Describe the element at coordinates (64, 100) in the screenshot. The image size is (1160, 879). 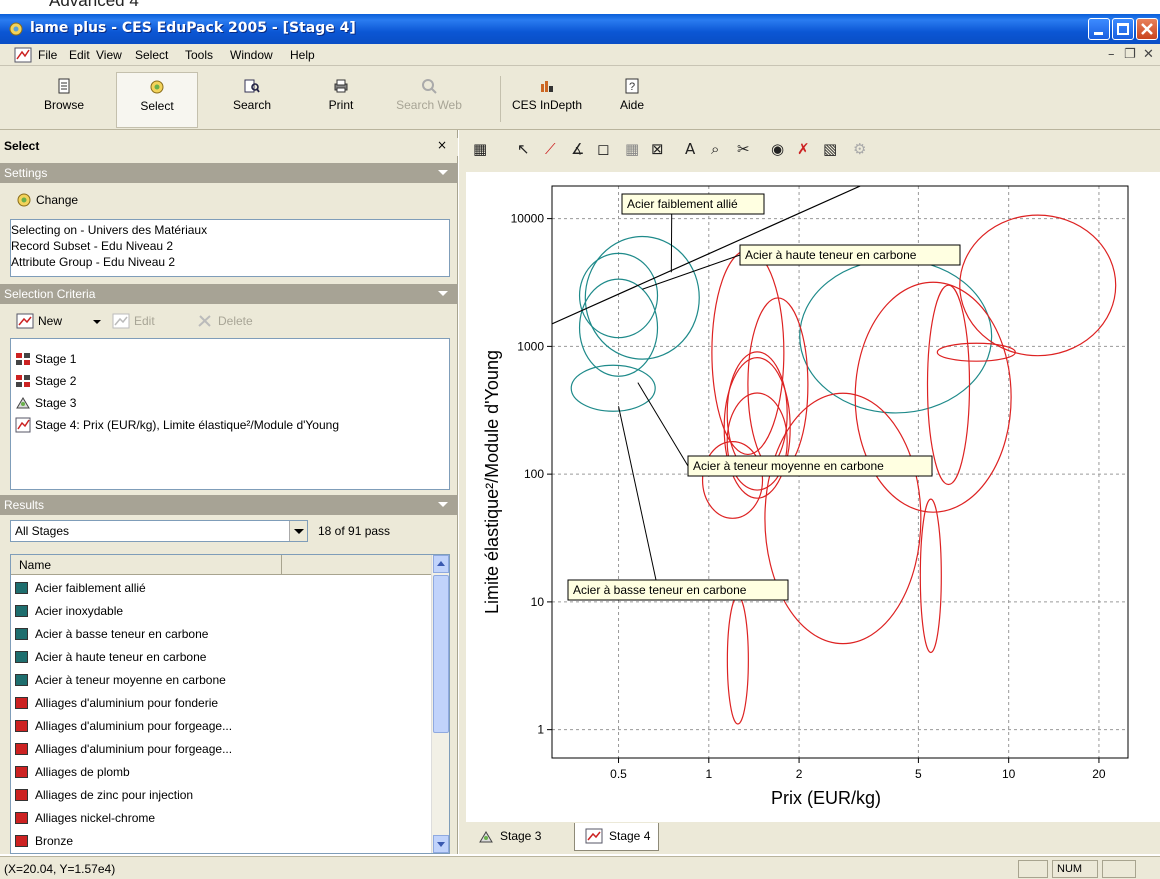
I see `browse-button: Browse` at that location.